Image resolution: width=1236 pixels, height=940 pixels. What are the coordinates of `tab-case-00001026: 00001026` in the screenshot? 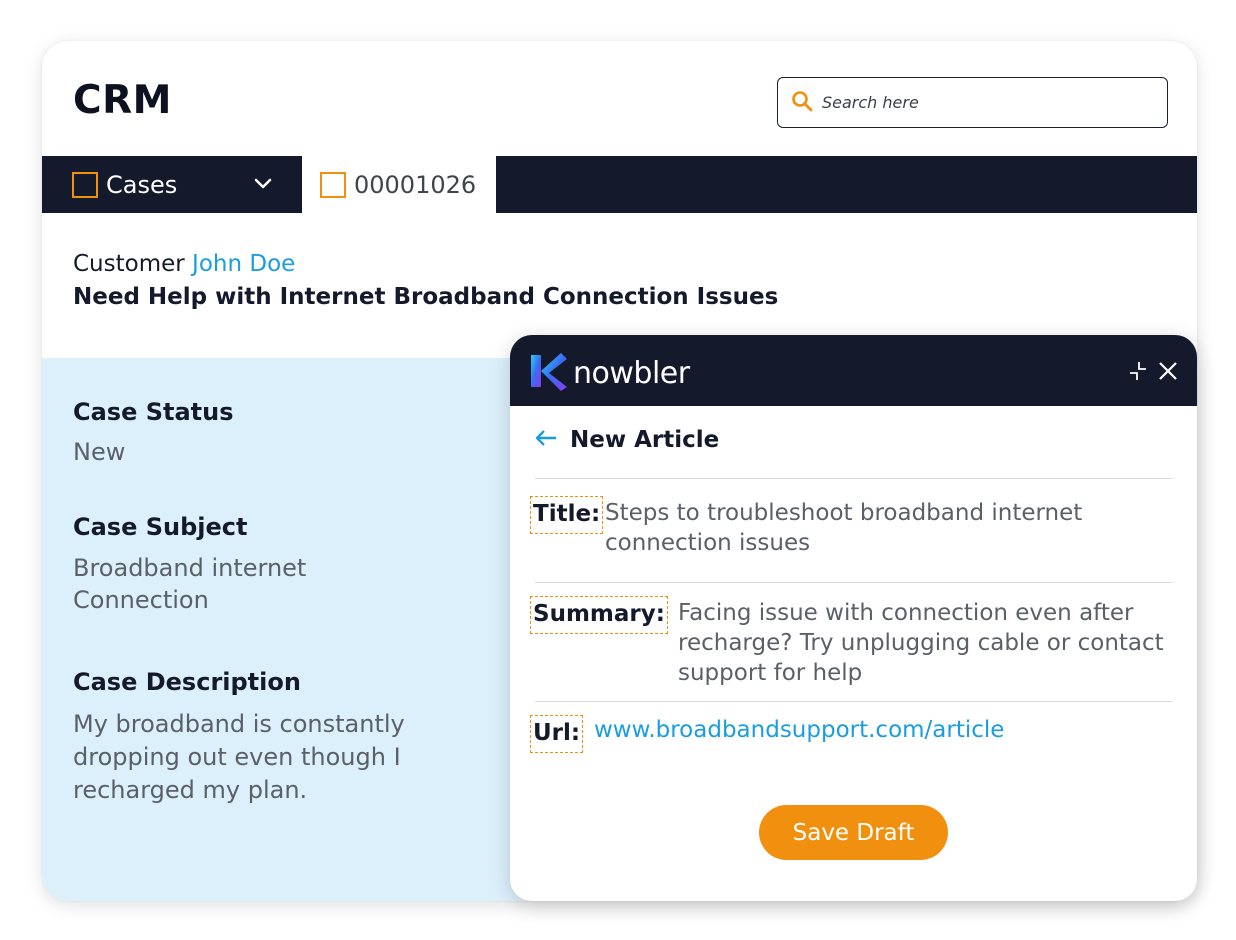 It's located at (399, 184).